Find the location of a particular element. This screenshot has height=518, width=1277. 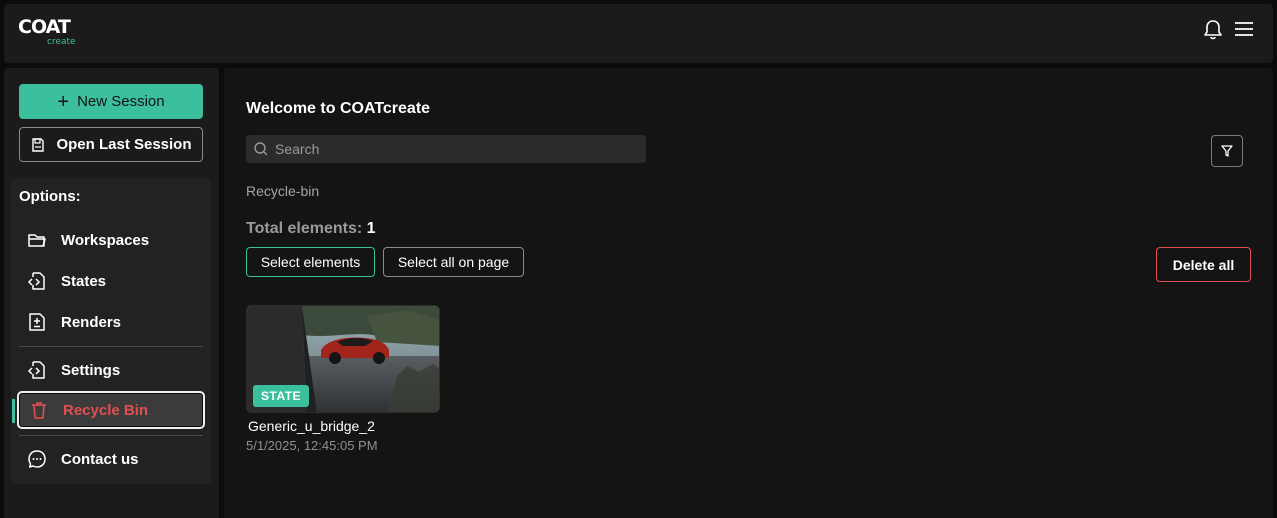

sidebar-item-recycle-bin: Recycle Bin is located at coordinates (111, 410).